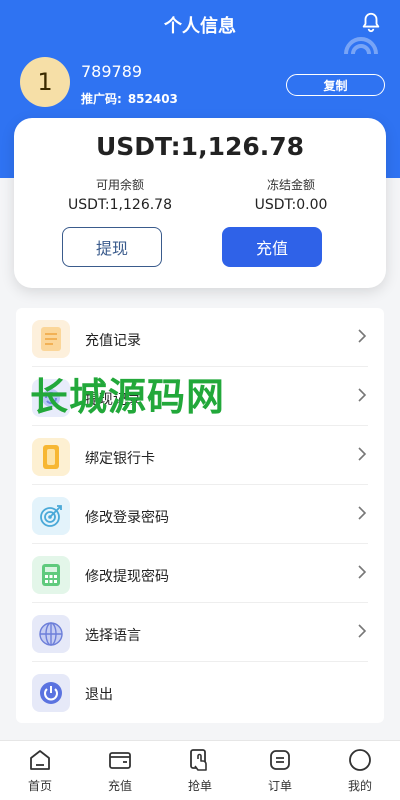  Describe the element at coordinates (113, 636) in the screenshot. I see `menu-item-label: 选择语言` at that location.